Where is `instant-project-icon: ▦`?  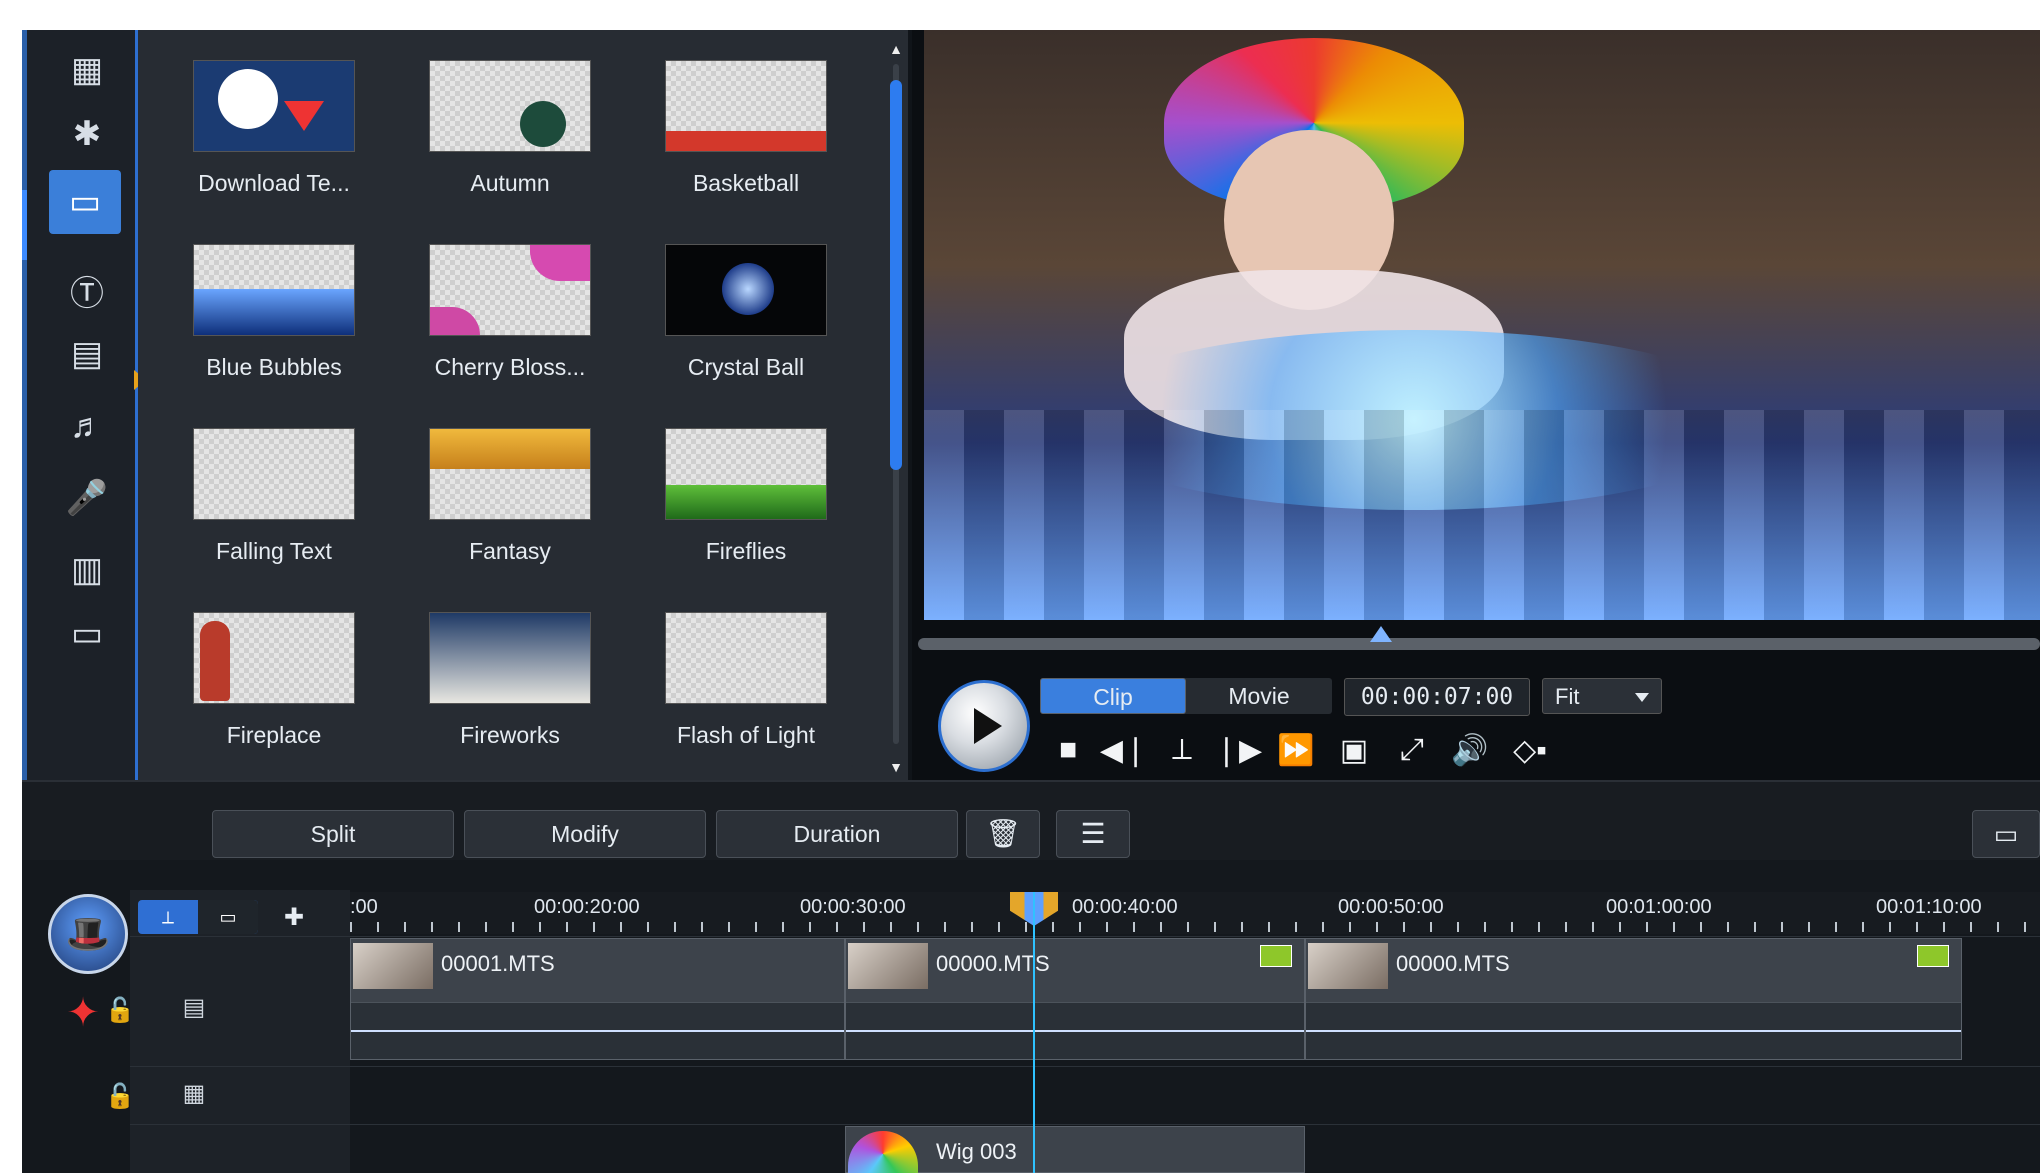 instant-project-icon: ▦ is located at coordinates (87, 70).